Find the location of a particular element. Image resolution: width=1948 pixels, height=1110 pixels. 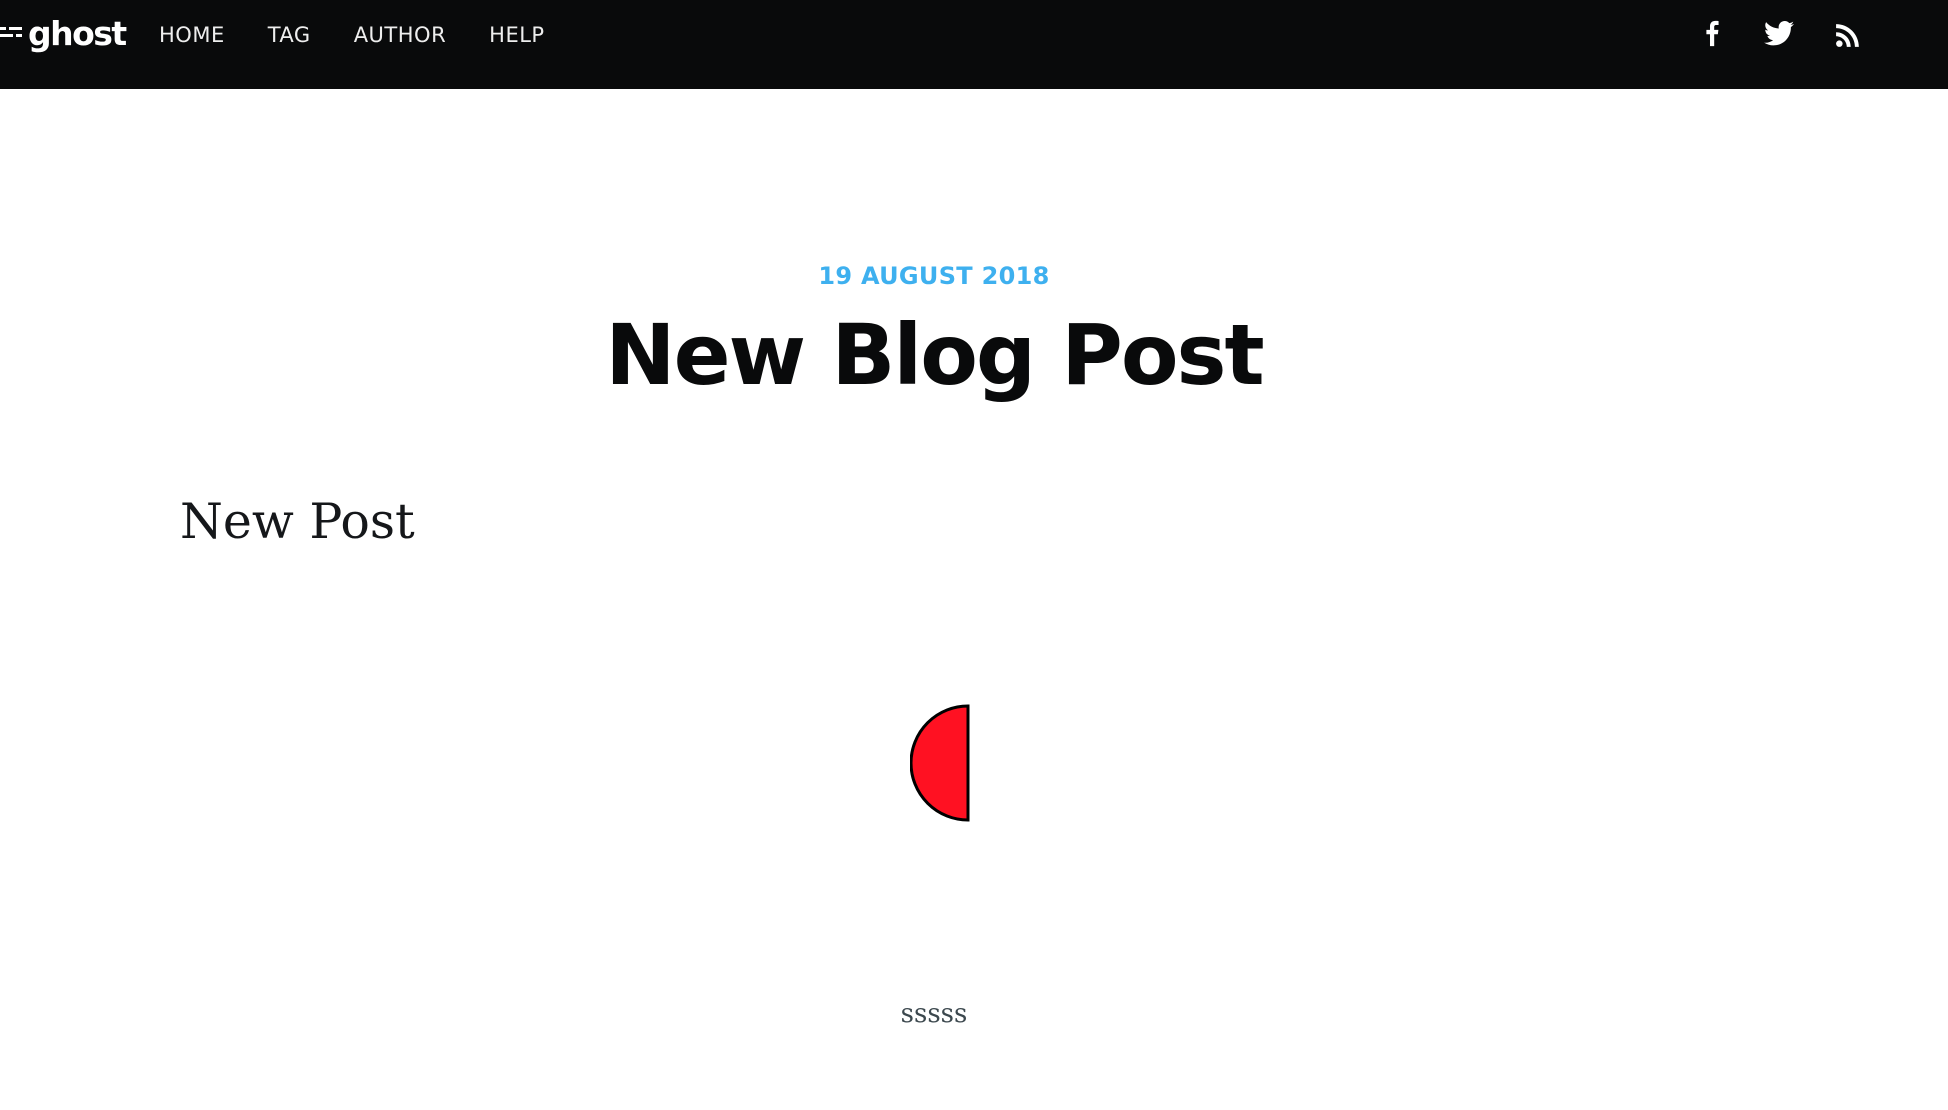

half-circle-image is located at coordinates (940, 763).